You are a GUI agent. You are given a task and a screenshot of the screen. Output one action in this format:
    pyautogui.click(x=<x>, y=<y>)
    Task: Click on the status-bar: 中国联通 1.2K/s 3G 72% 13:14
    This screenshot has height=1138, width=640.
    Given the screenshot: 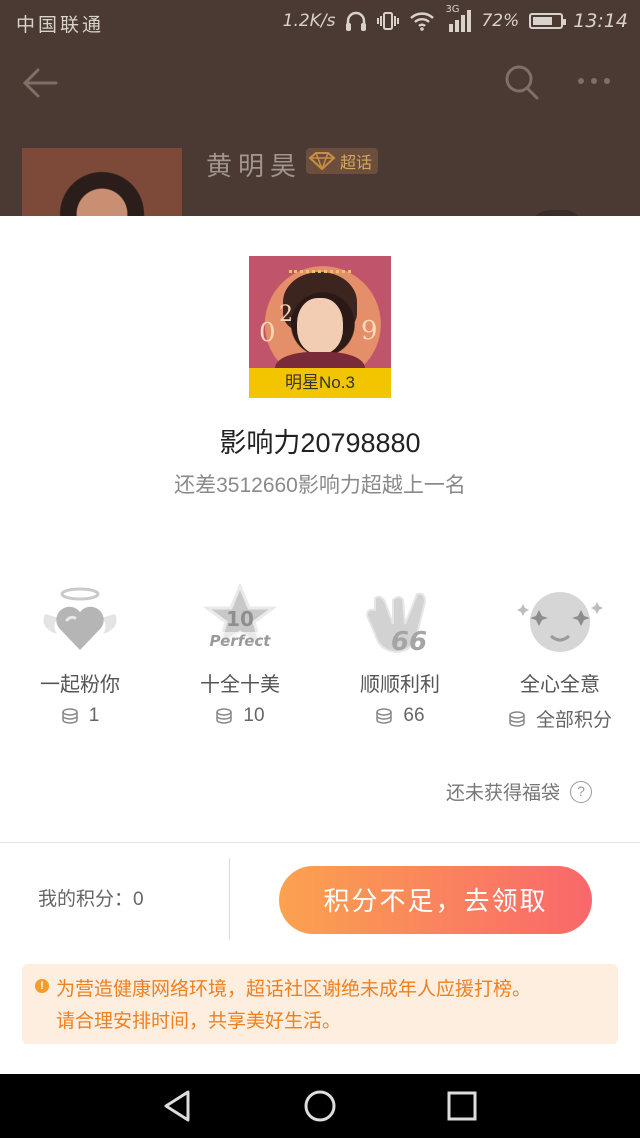 What is the action you would take?
    pyautogui.click(x=320, y=22)
    